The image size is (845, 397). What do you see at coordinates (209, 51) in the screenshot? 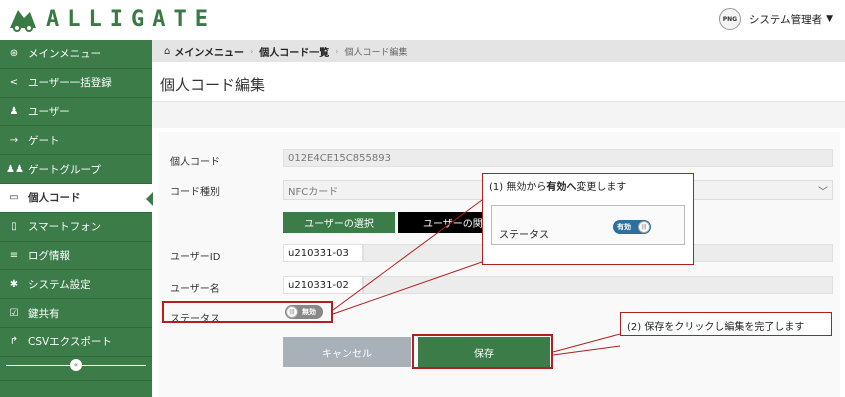
I see `breadcrumb-home: メインメニュー` at bounding box center [209, 51].